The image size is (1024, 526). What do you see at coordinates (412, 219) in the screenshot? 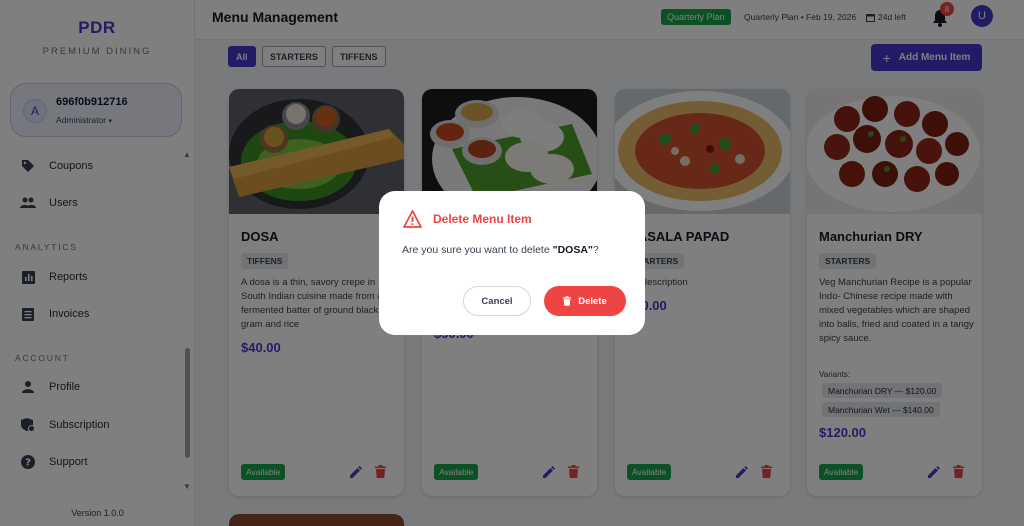
I see `warning-icon` at bounding box center [412, 219].